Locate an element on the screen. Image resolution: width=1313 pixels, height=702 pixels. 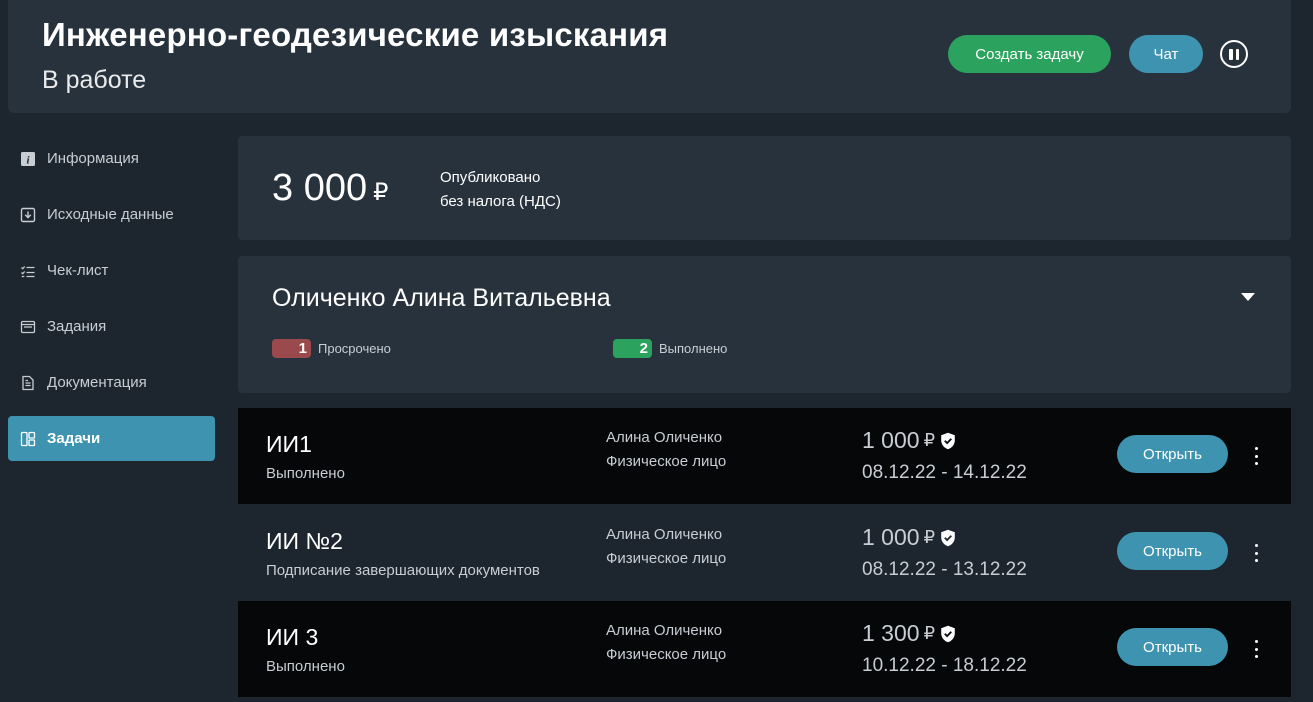
overdue-label: Просрочено is located at coordinates (354, 348).